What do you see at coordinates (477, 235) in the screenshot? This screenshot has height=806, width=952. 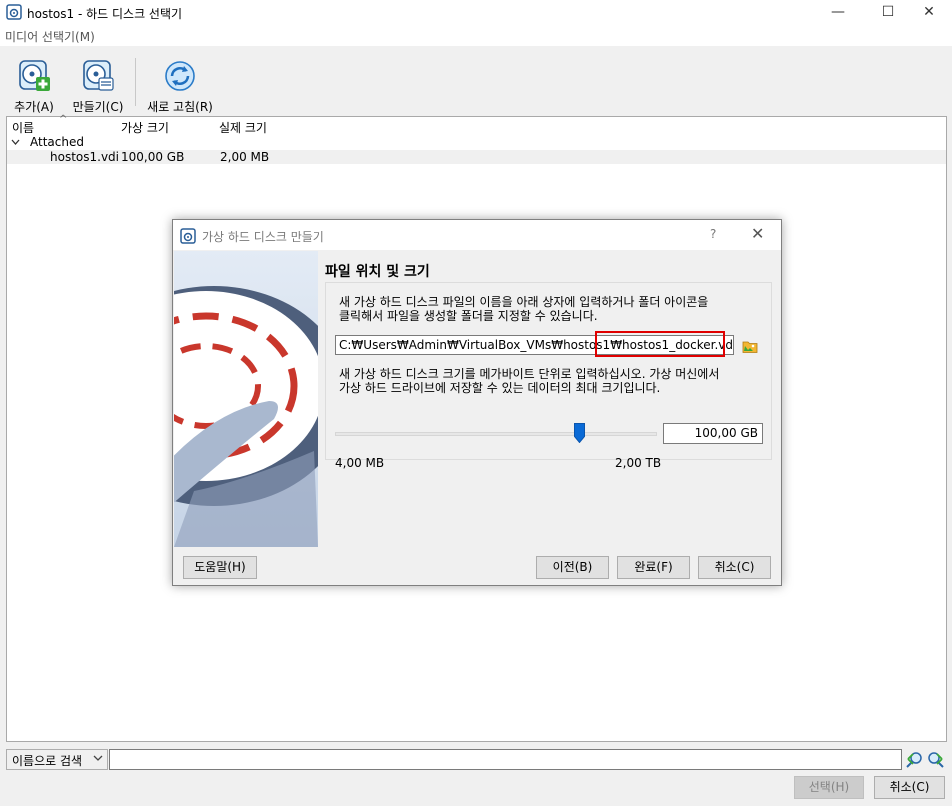 I see `dialog-title-bar: 가상 하드 디스크 만들기 ? ✕` at bounding box center [477, 235].